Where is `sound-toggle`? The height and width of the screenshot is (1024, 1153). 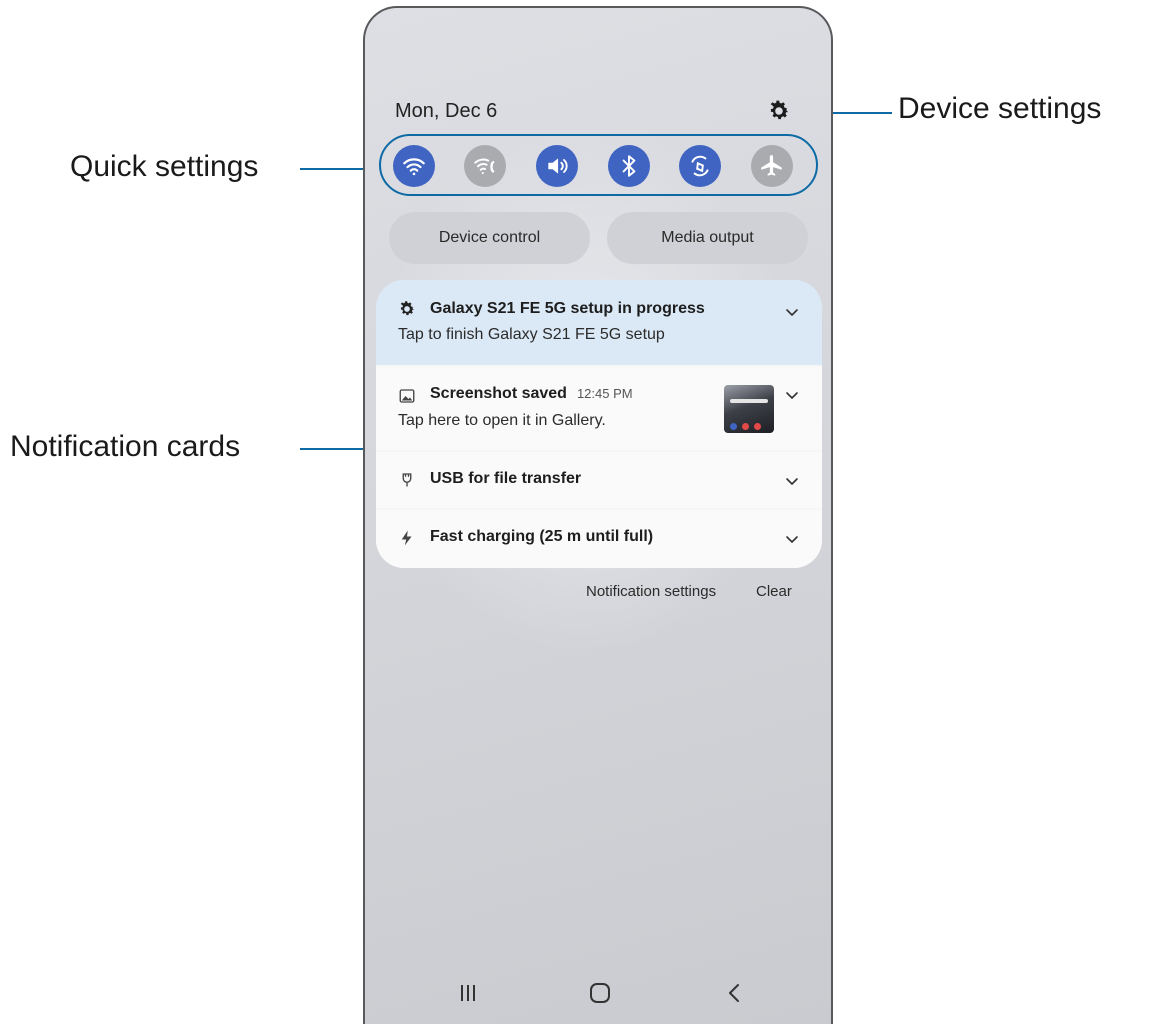 sound-toggle is located at coordinates (557, 166).